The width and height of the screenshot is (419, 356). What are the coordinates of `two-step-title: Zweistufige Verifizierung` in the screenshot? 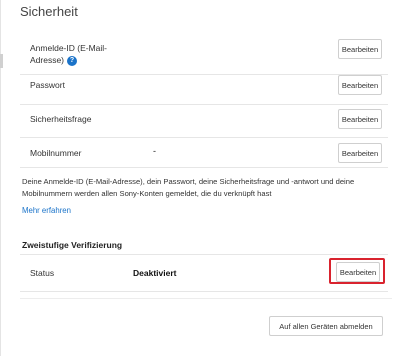 It's located at (72, 245).